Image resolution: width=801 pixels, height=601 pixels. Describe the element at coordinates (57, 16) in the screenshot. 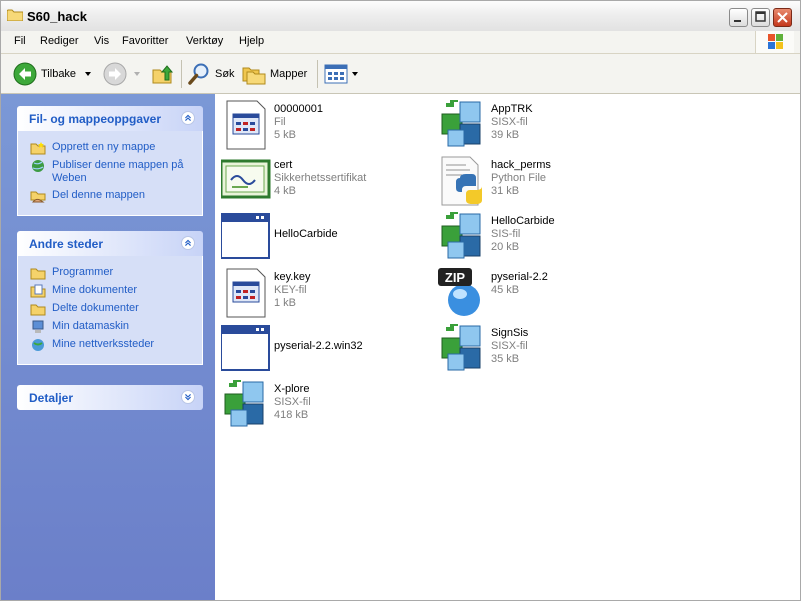

I see `window-title: S60_hack` at that location.